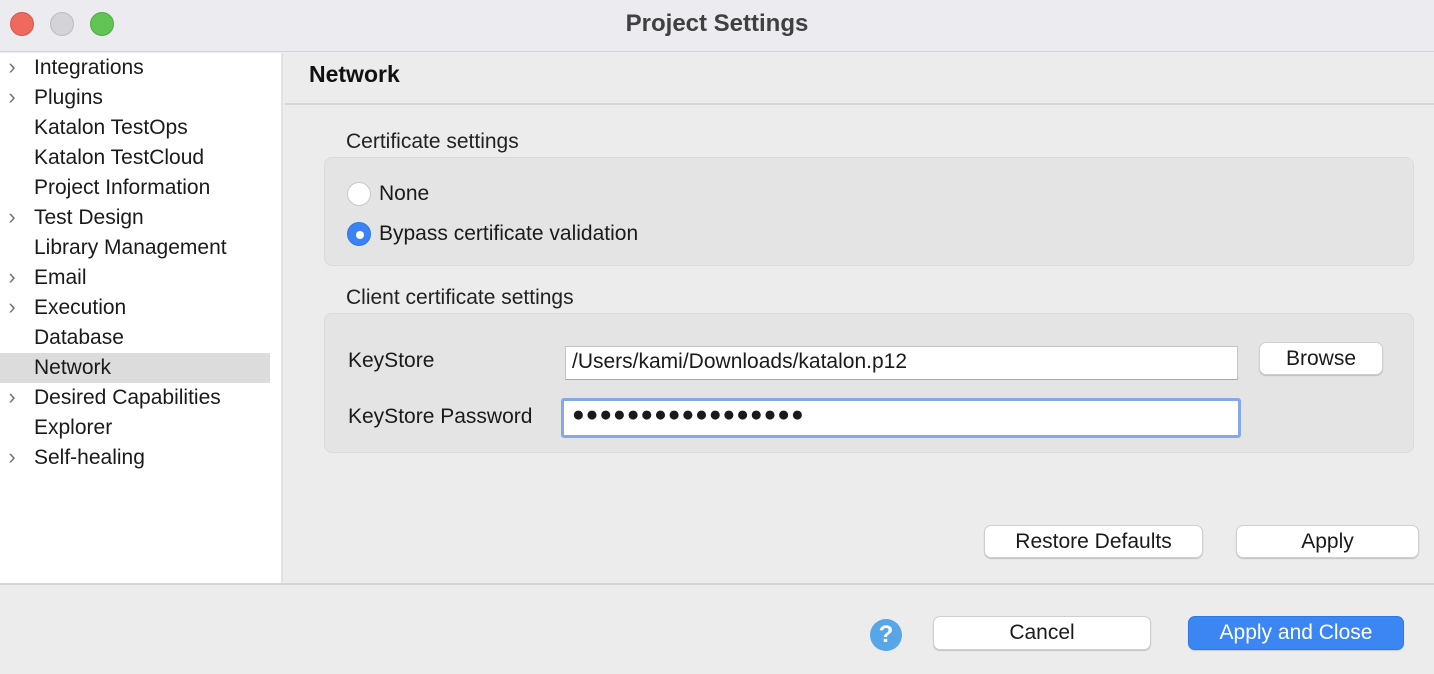 This screenshot has height=674, width=1434. Describe the element at coordinates (460, 297) in the screenshot. I see `client-certificate-settings-label: Client certificate settings` at that location.